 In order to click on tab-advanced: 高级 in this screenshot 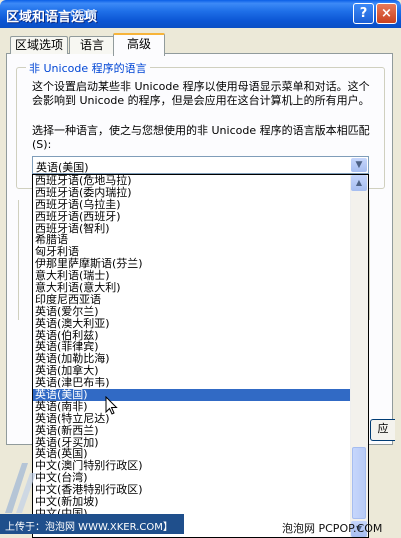, I will do `click(139, 44)`.